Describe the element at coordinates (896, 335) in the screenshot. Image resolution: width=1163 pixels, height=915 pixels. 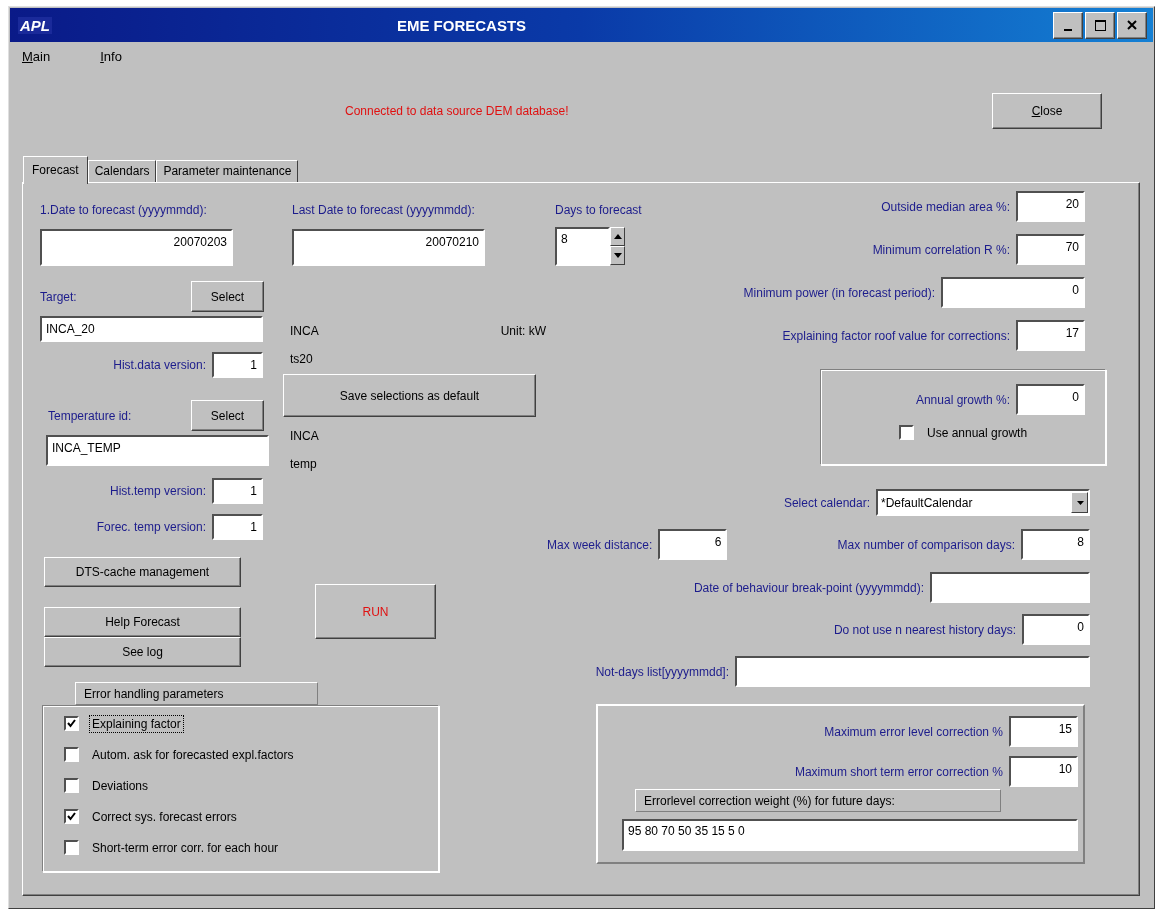
I see `field-label: Explaining factor roof value for corrections:` at that location.